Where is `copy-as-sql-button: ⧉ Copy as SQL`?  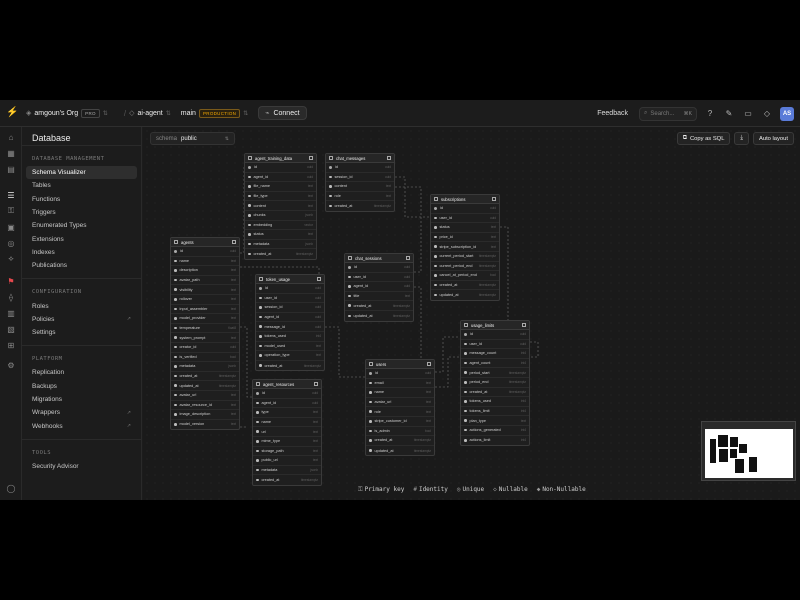
copy-as-sql-button: ⧉ Copy as SQL is located at coordinates (703, 138).